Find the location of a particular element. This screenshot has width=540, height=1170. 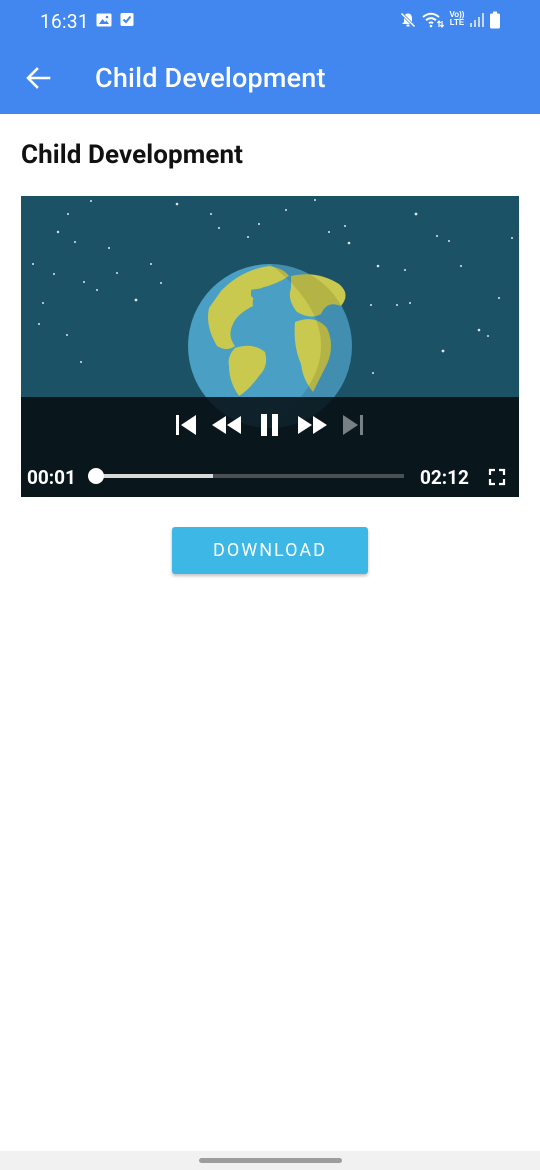

pause-icon is located at coordinates (270, 425).